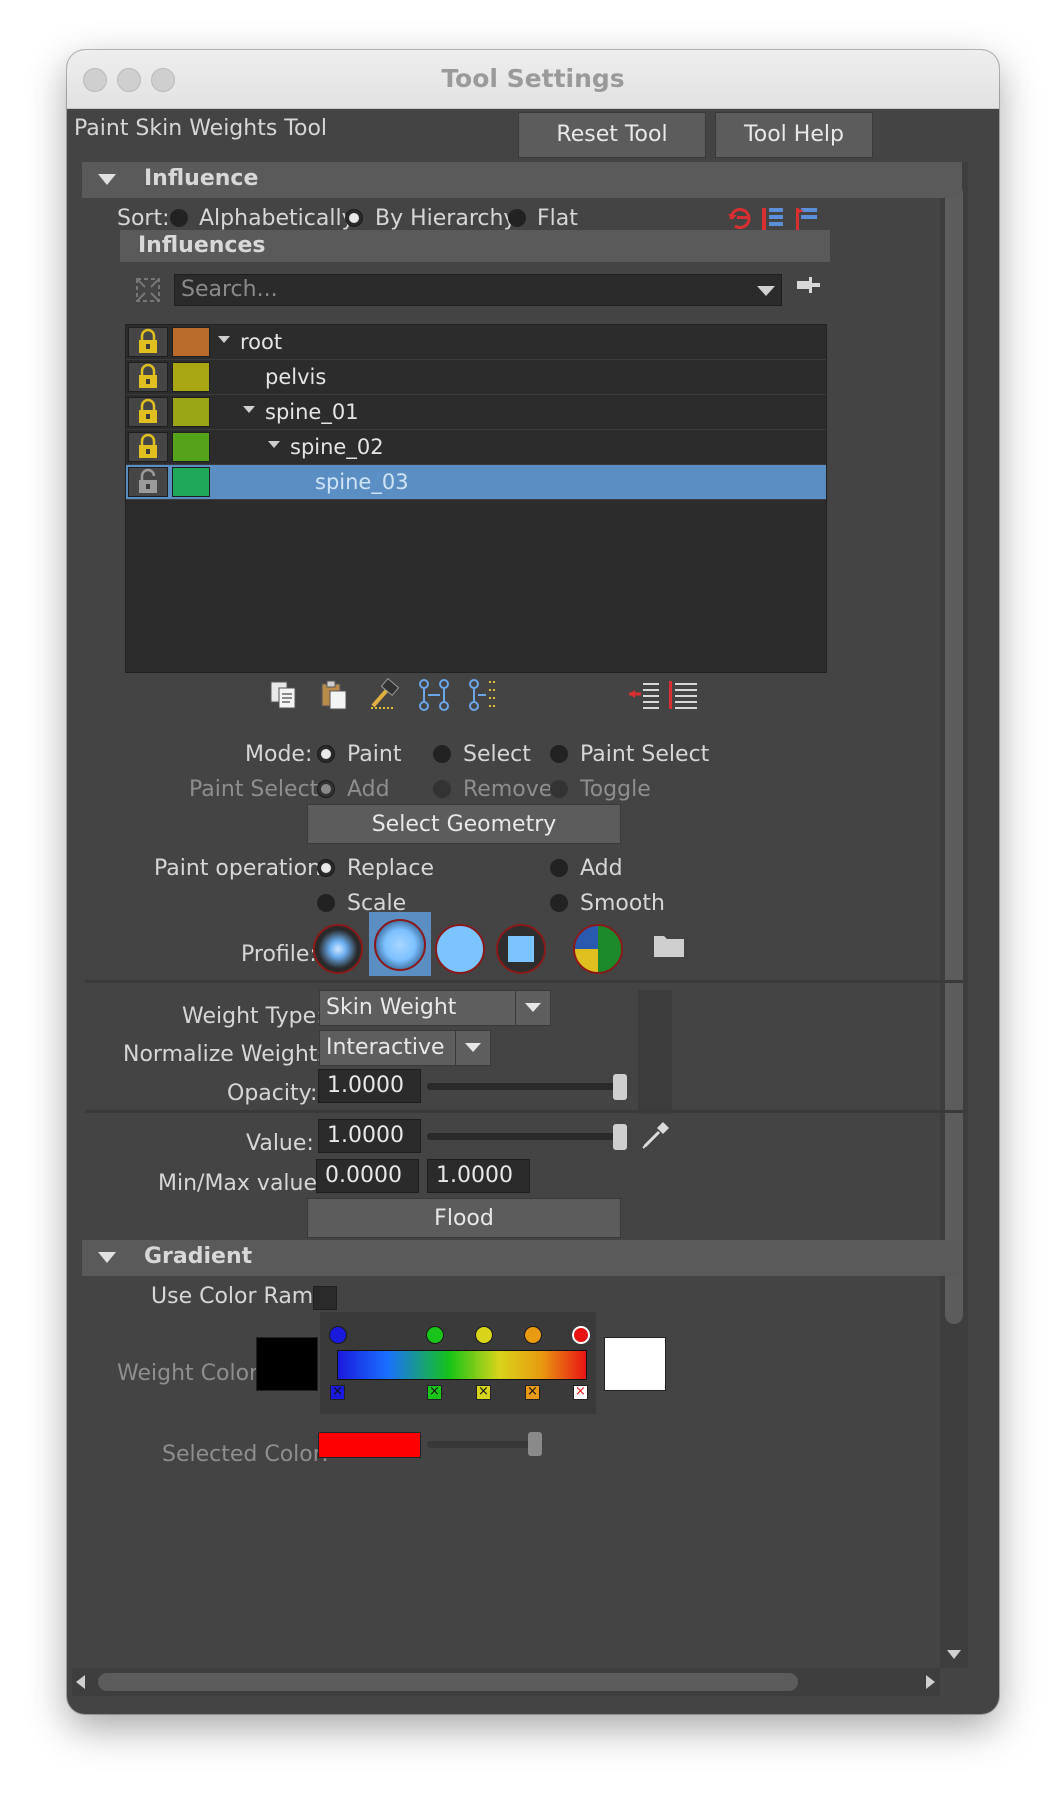 This screenshot has height=1800, width=1064. What do you see at coordinates (442, 754) in the screenshot?
I see `mode-select-radio` at bounding box center [442, 754].